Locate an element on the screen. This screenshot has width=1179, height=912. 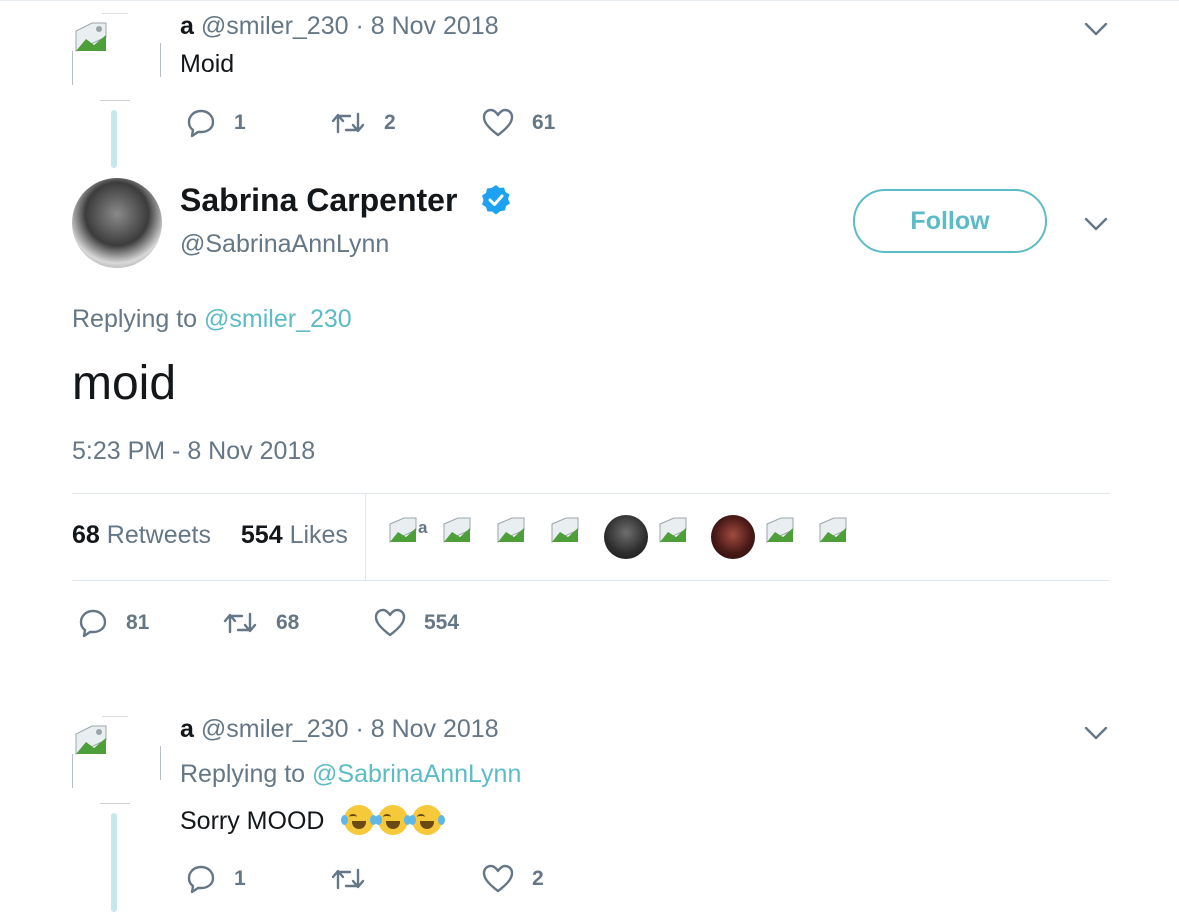
avatar-sabrina is located at coordinates (117, 223).